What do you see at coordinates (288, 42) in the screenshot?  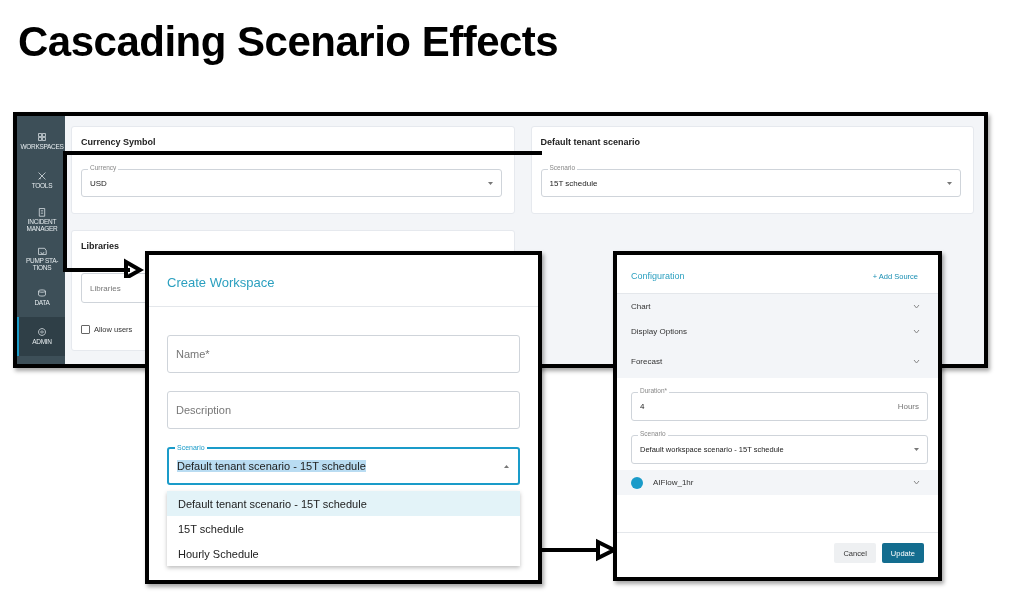 I see `slide-title: Cascading Scenario Effects` at bounding box center [288, 42].